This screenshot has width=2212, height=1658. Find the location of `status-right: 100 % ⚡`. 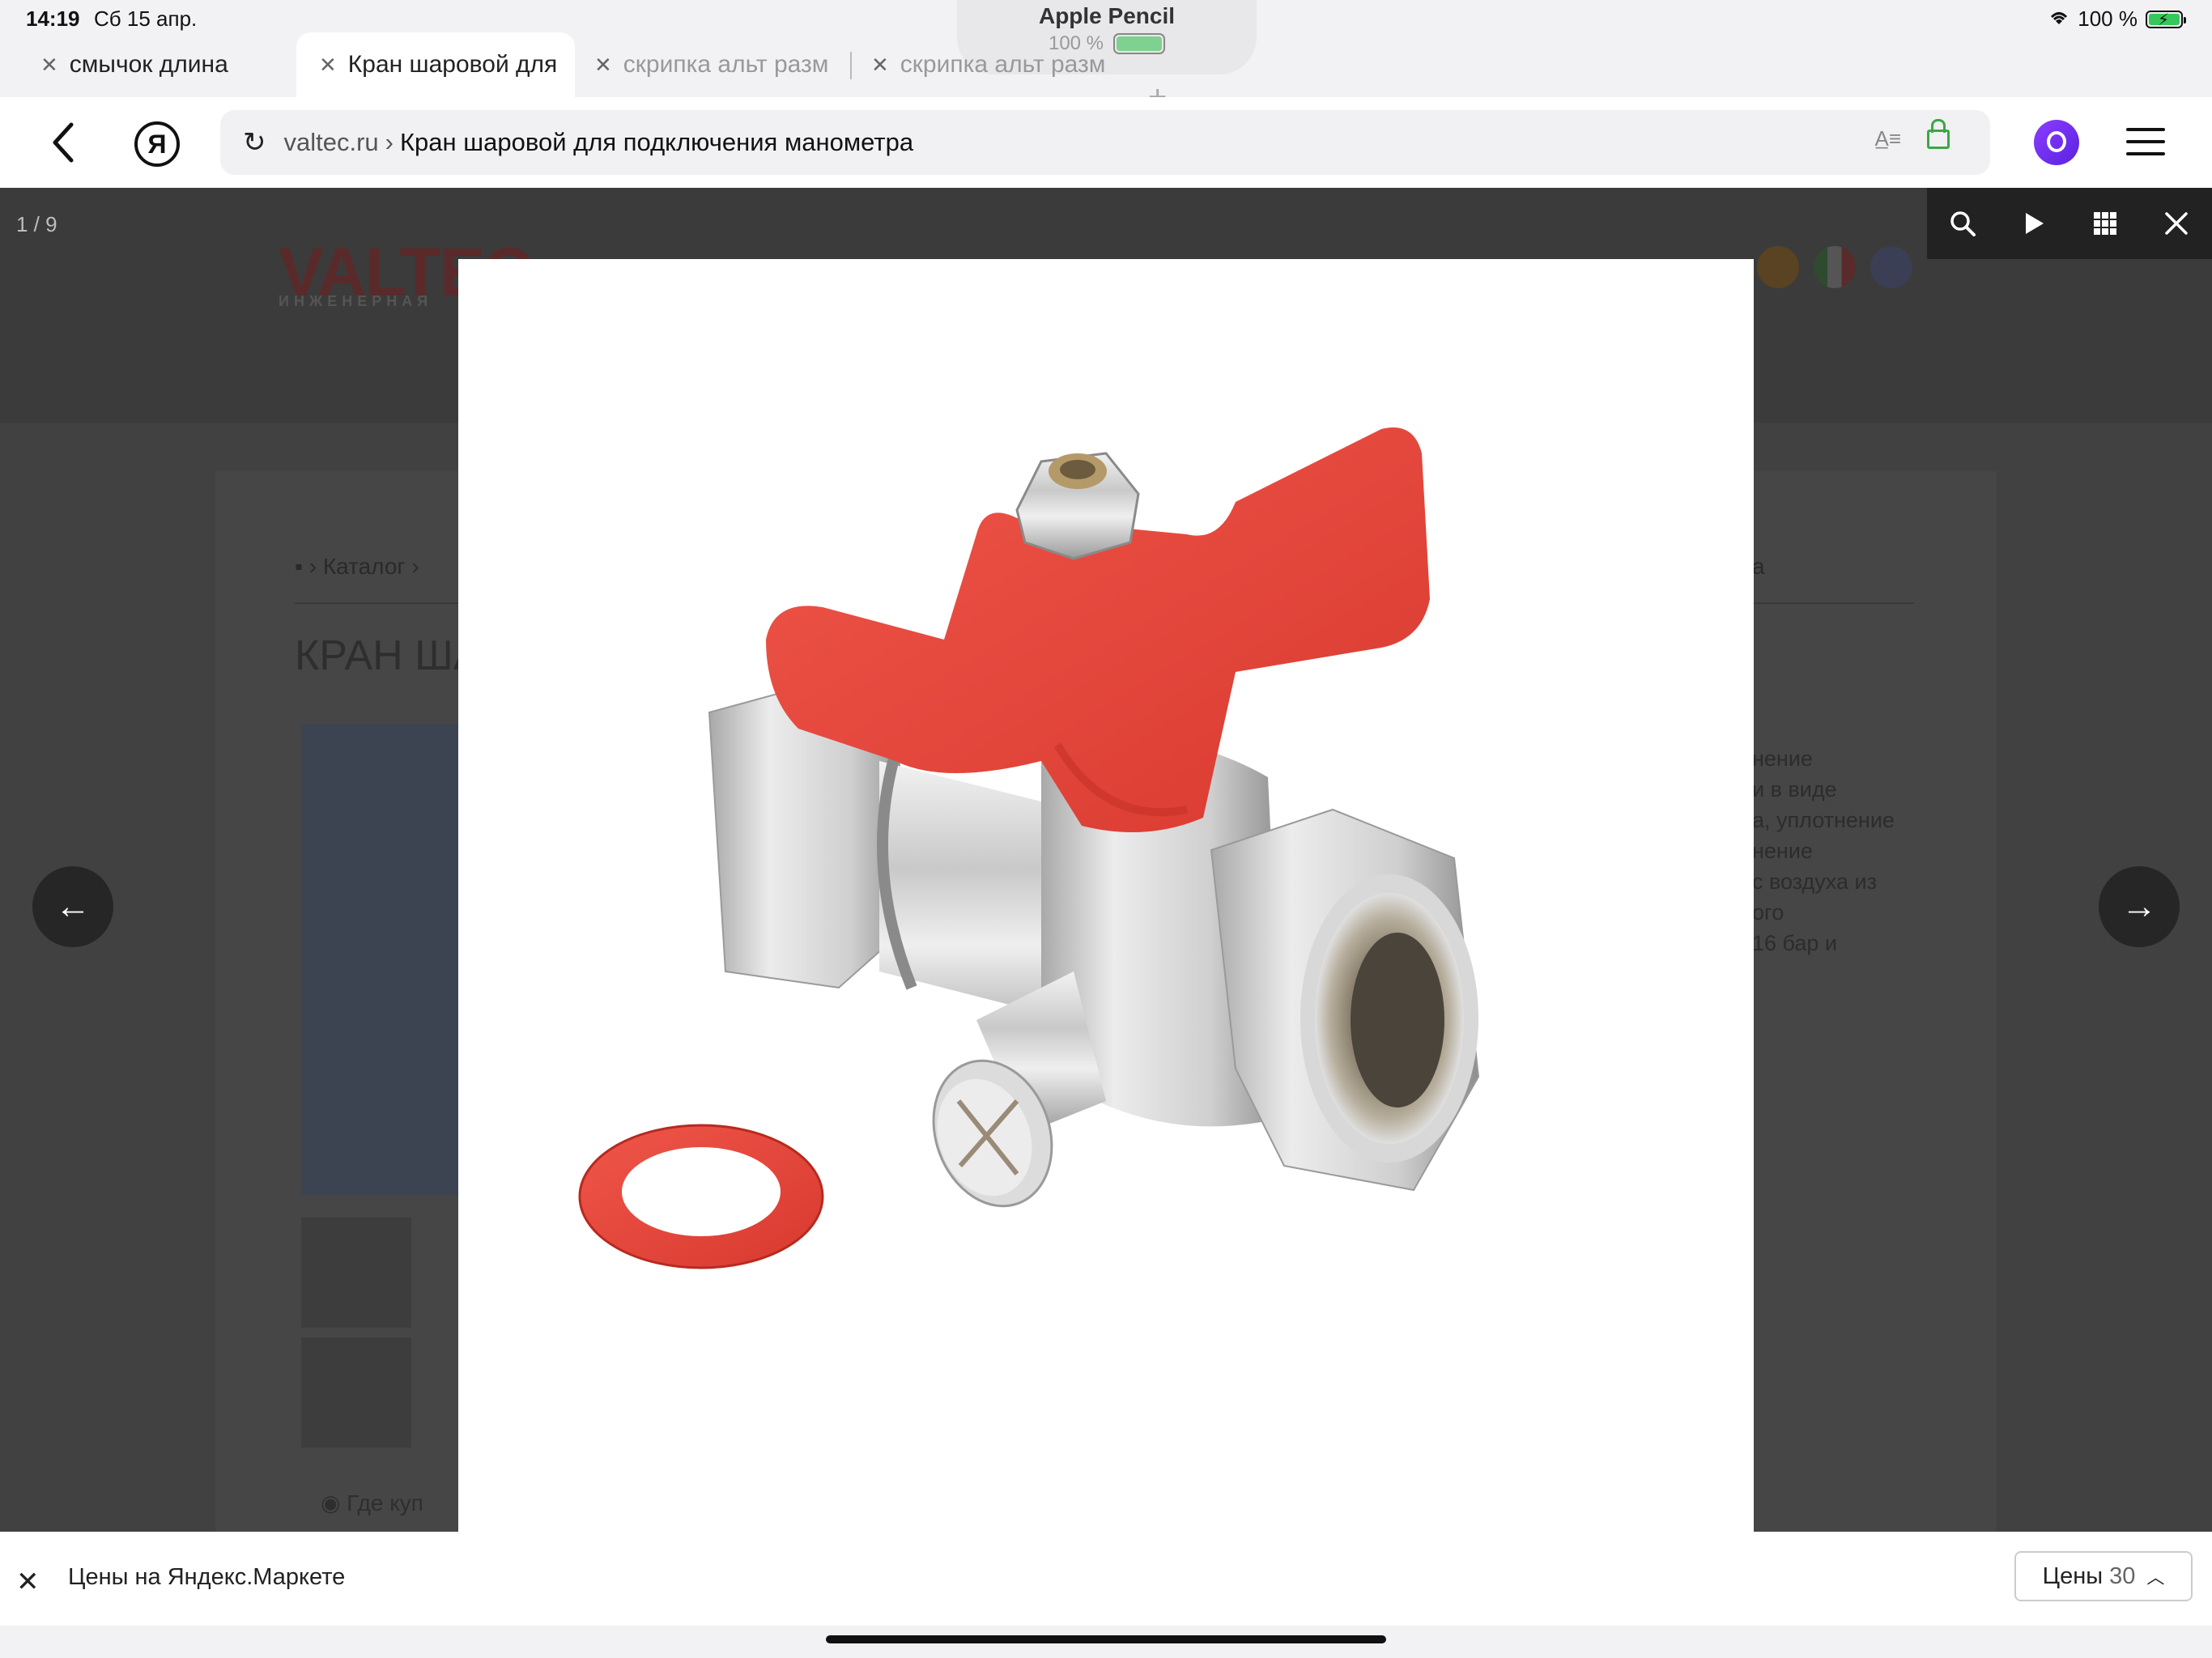

status-right: 100 % ⚡ is located at coordinates (2117, 19).